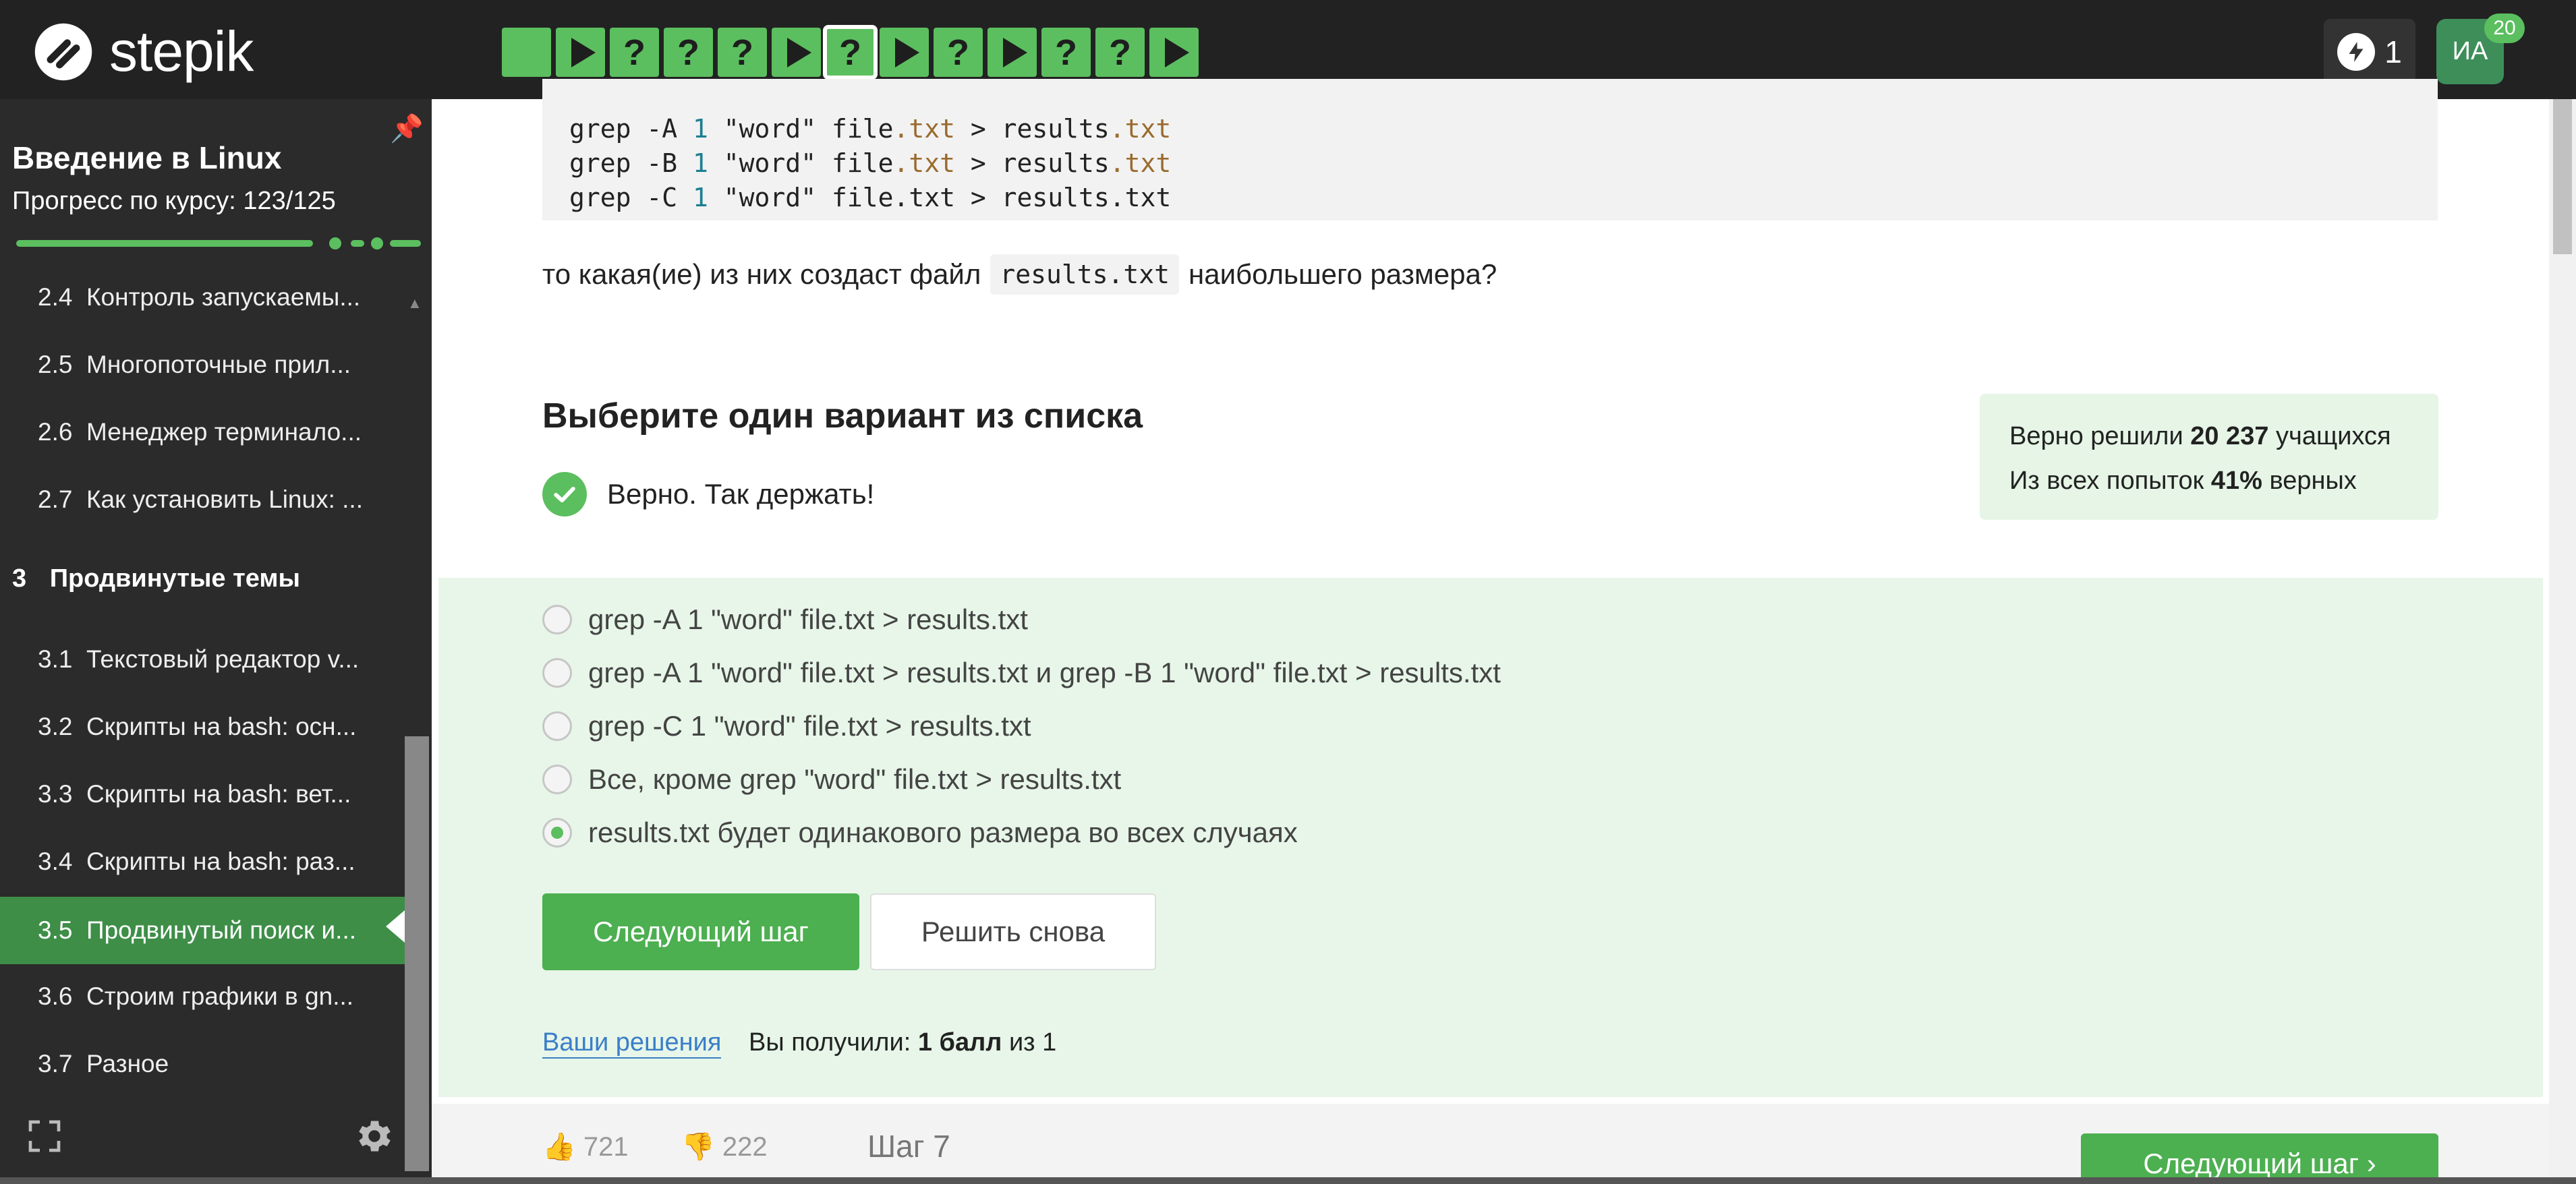  What do you see at coordinates (632, 1043) in the screenshot?
I see `solutions-link: Ваши решения` at bounding box center [632, 1043].